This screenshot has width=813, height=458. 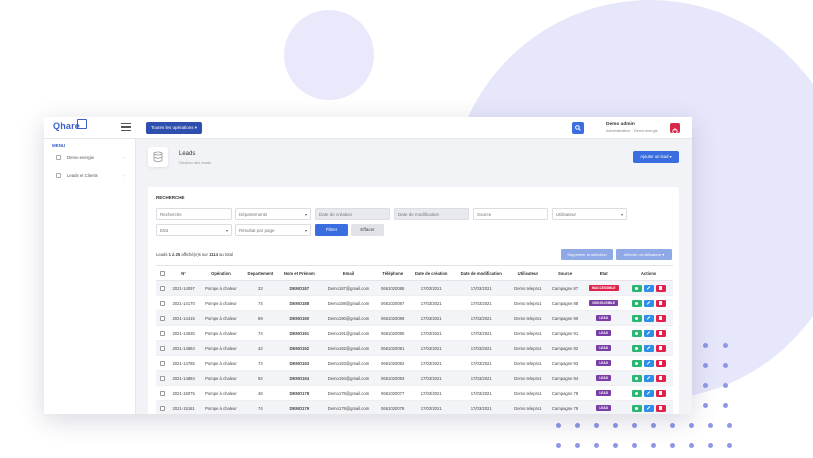 What do you see at coordinates (675, 129) in the screenshot?
I see `logout-button` at bounding box center [675, 129].